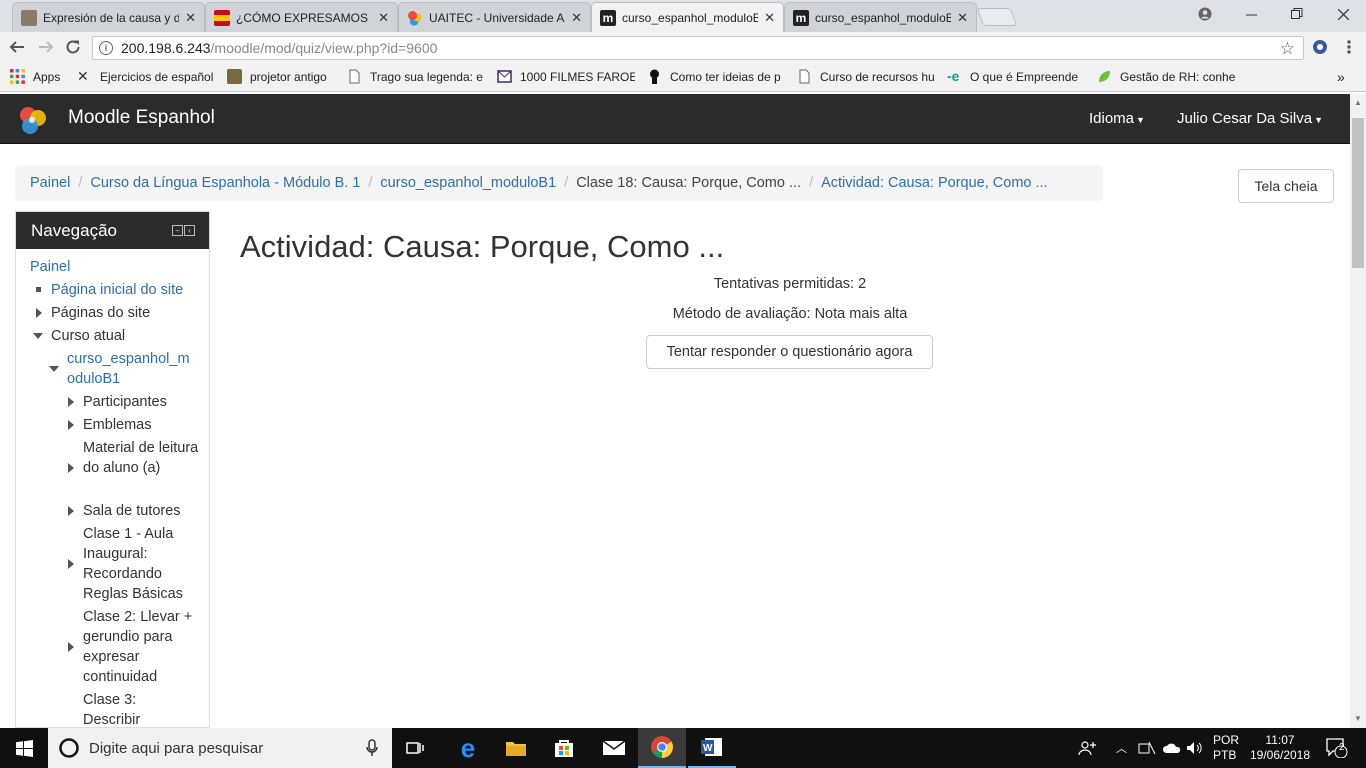  I want to click on notification-count: 2, so click(1342, 747).